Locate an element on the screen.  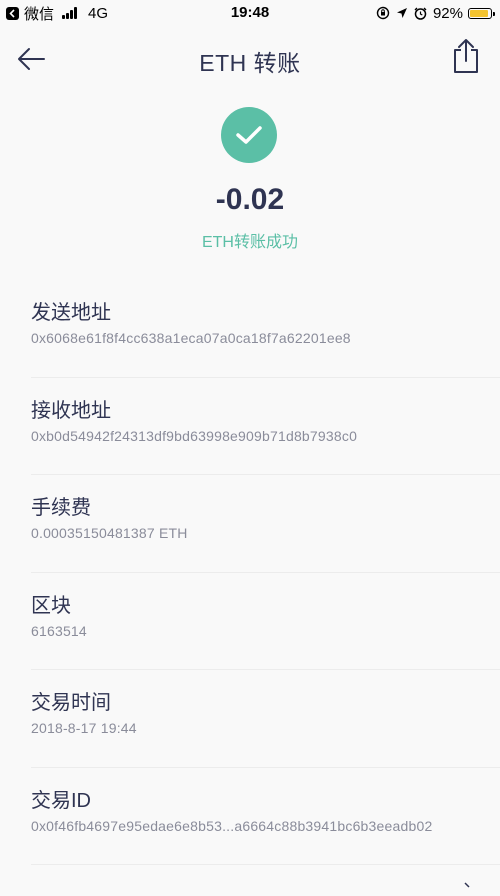
status-right: 92% is located at coordinates (432, 13).